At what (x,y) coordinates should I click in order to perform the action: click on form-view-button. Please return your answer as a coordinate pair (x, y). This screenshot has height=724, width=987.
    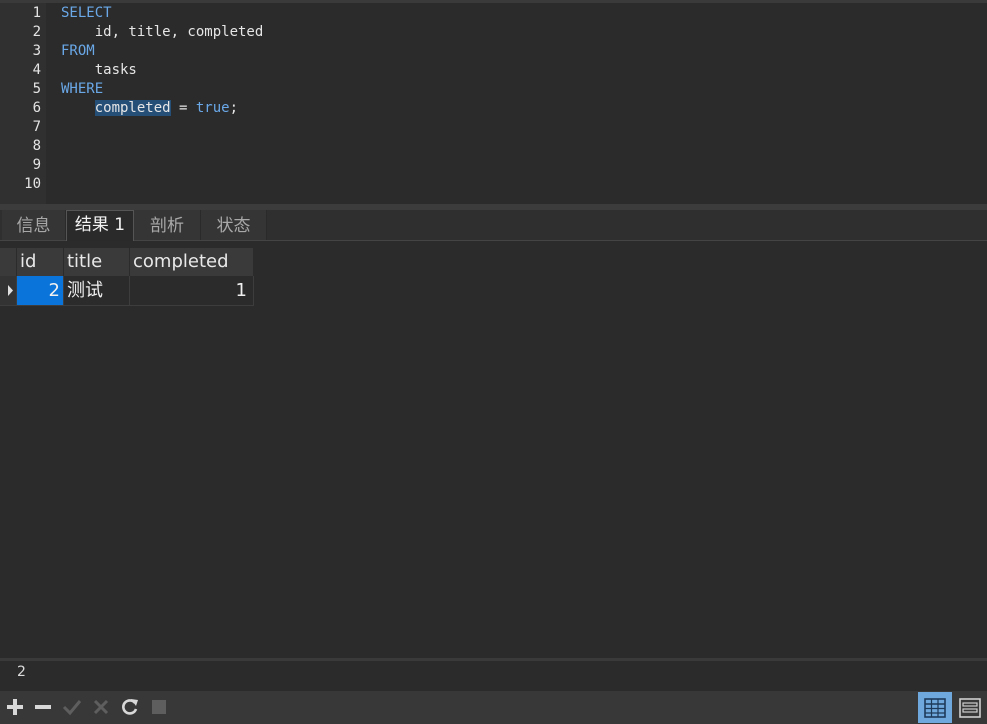
    Looking at the image, I should click on (970, 707).